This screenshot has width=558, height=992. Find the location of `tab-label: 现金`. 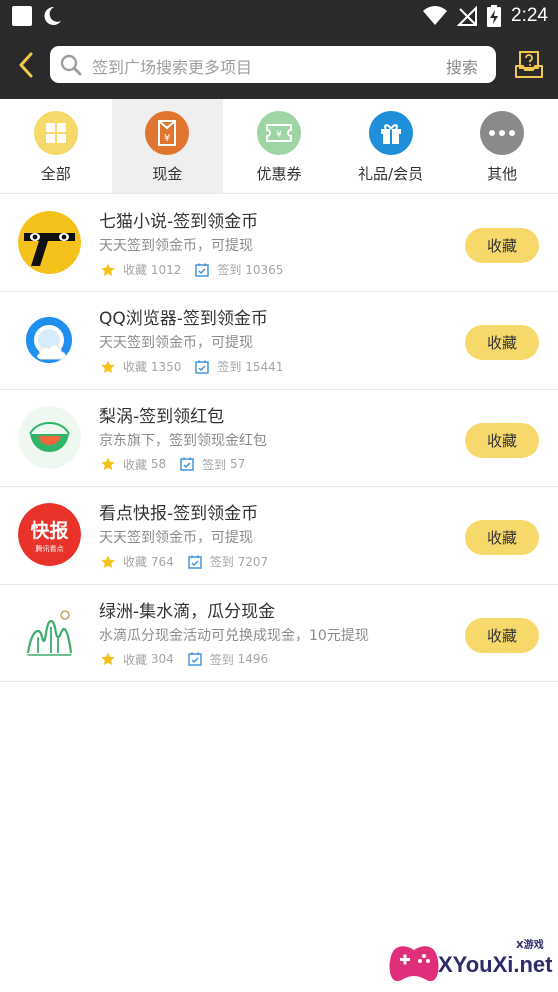

tab-label: 现金 is located at coordinates (167, 174).